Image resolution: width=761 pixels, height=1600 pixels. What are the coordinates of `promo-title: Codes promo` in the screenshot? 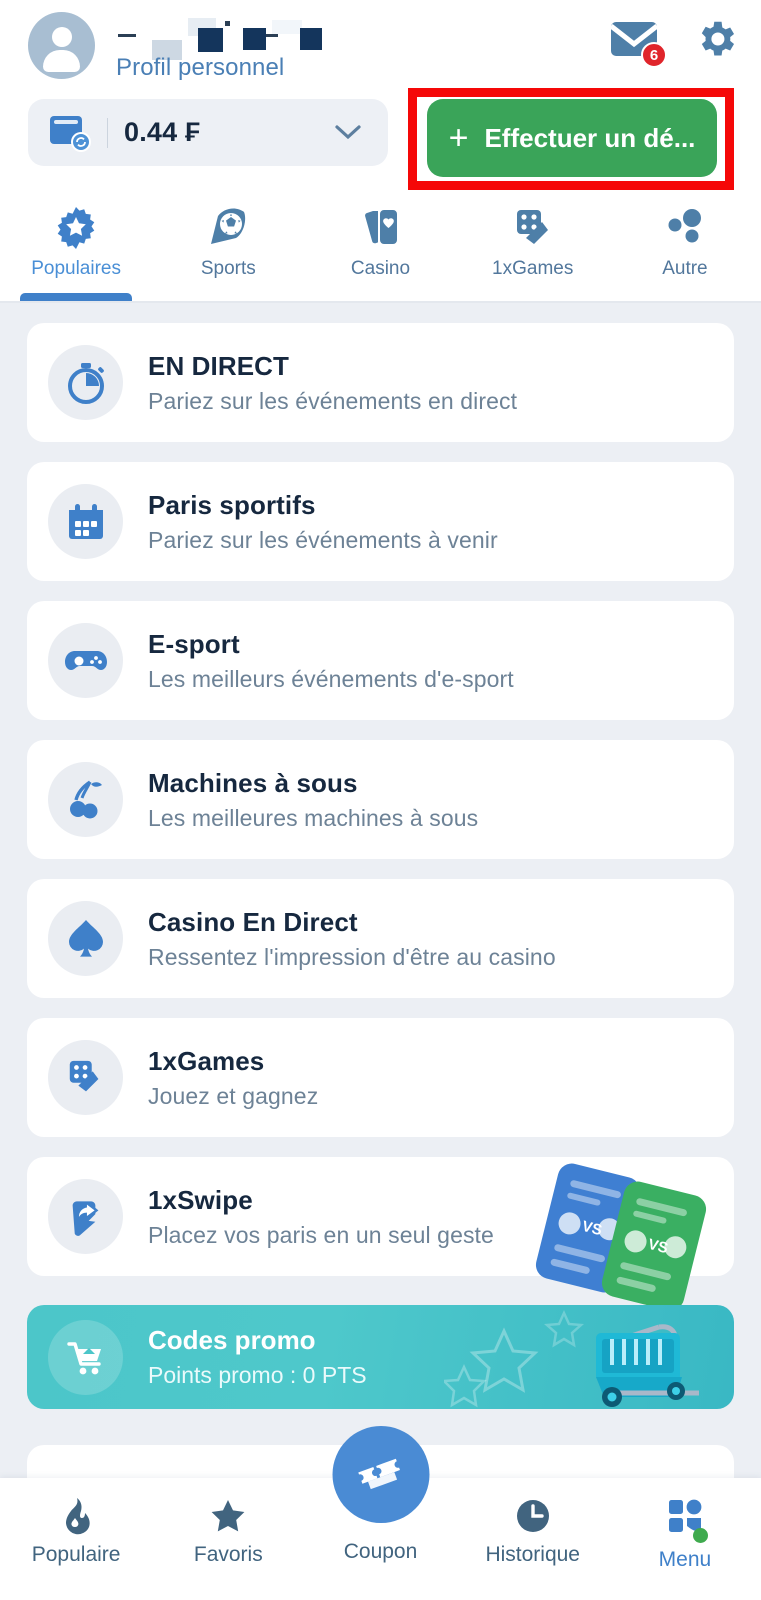 It's located at (232, 1340).